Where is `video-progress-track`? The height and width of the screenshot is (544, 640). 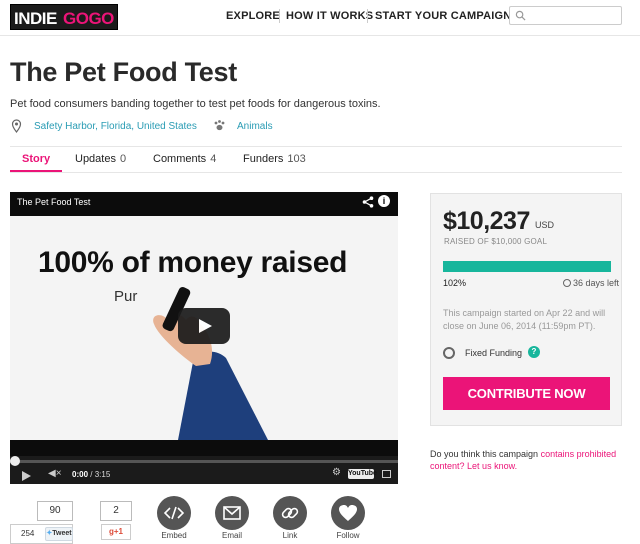
video-progress-track is located at coordinates (204, 461).